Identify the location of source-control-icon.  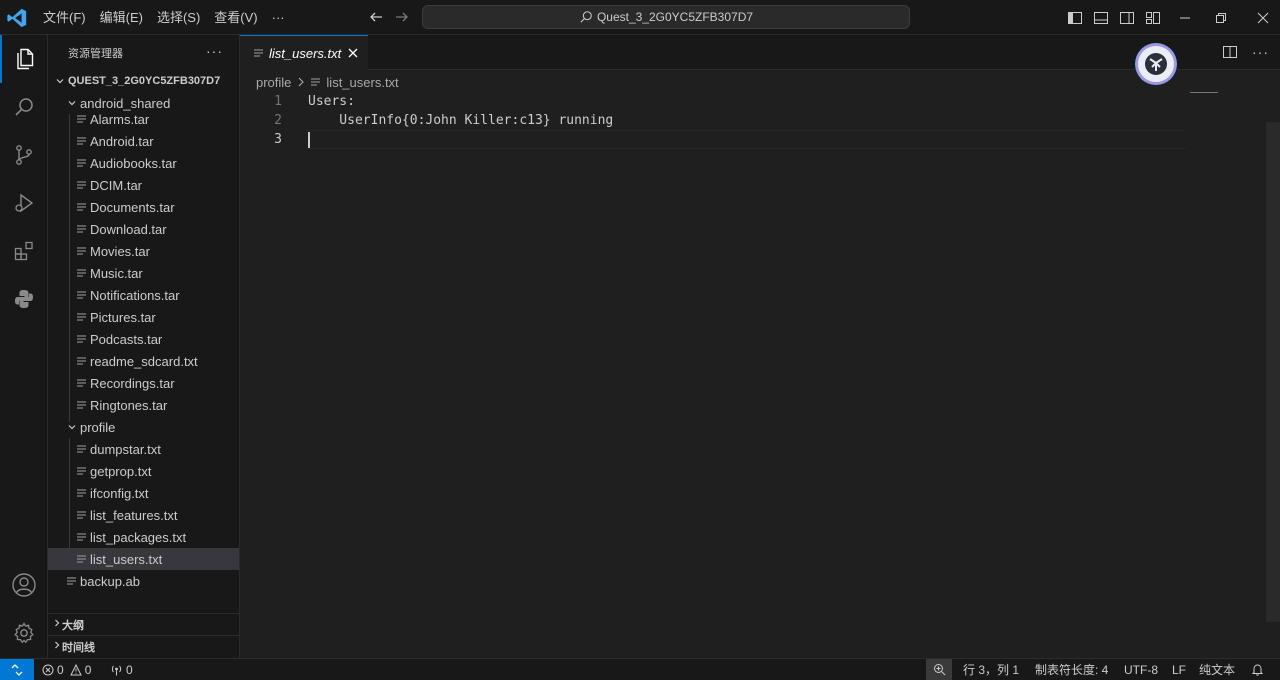
(24, 155).